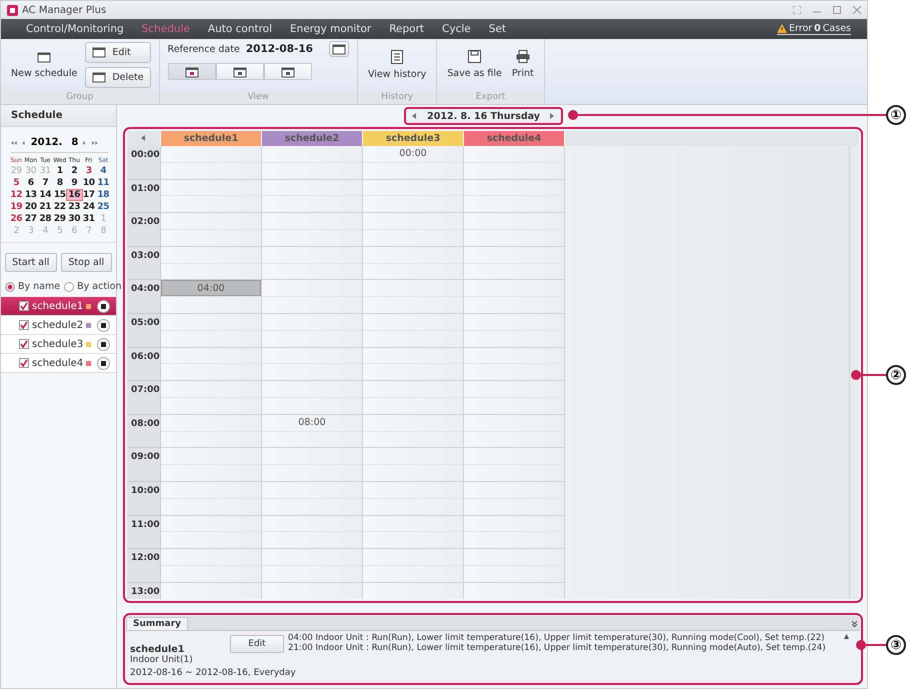  What do you see at coordinates (14, 143) in the screenshot?
I see `previous-year-icon` at bounding box center [14, 143].